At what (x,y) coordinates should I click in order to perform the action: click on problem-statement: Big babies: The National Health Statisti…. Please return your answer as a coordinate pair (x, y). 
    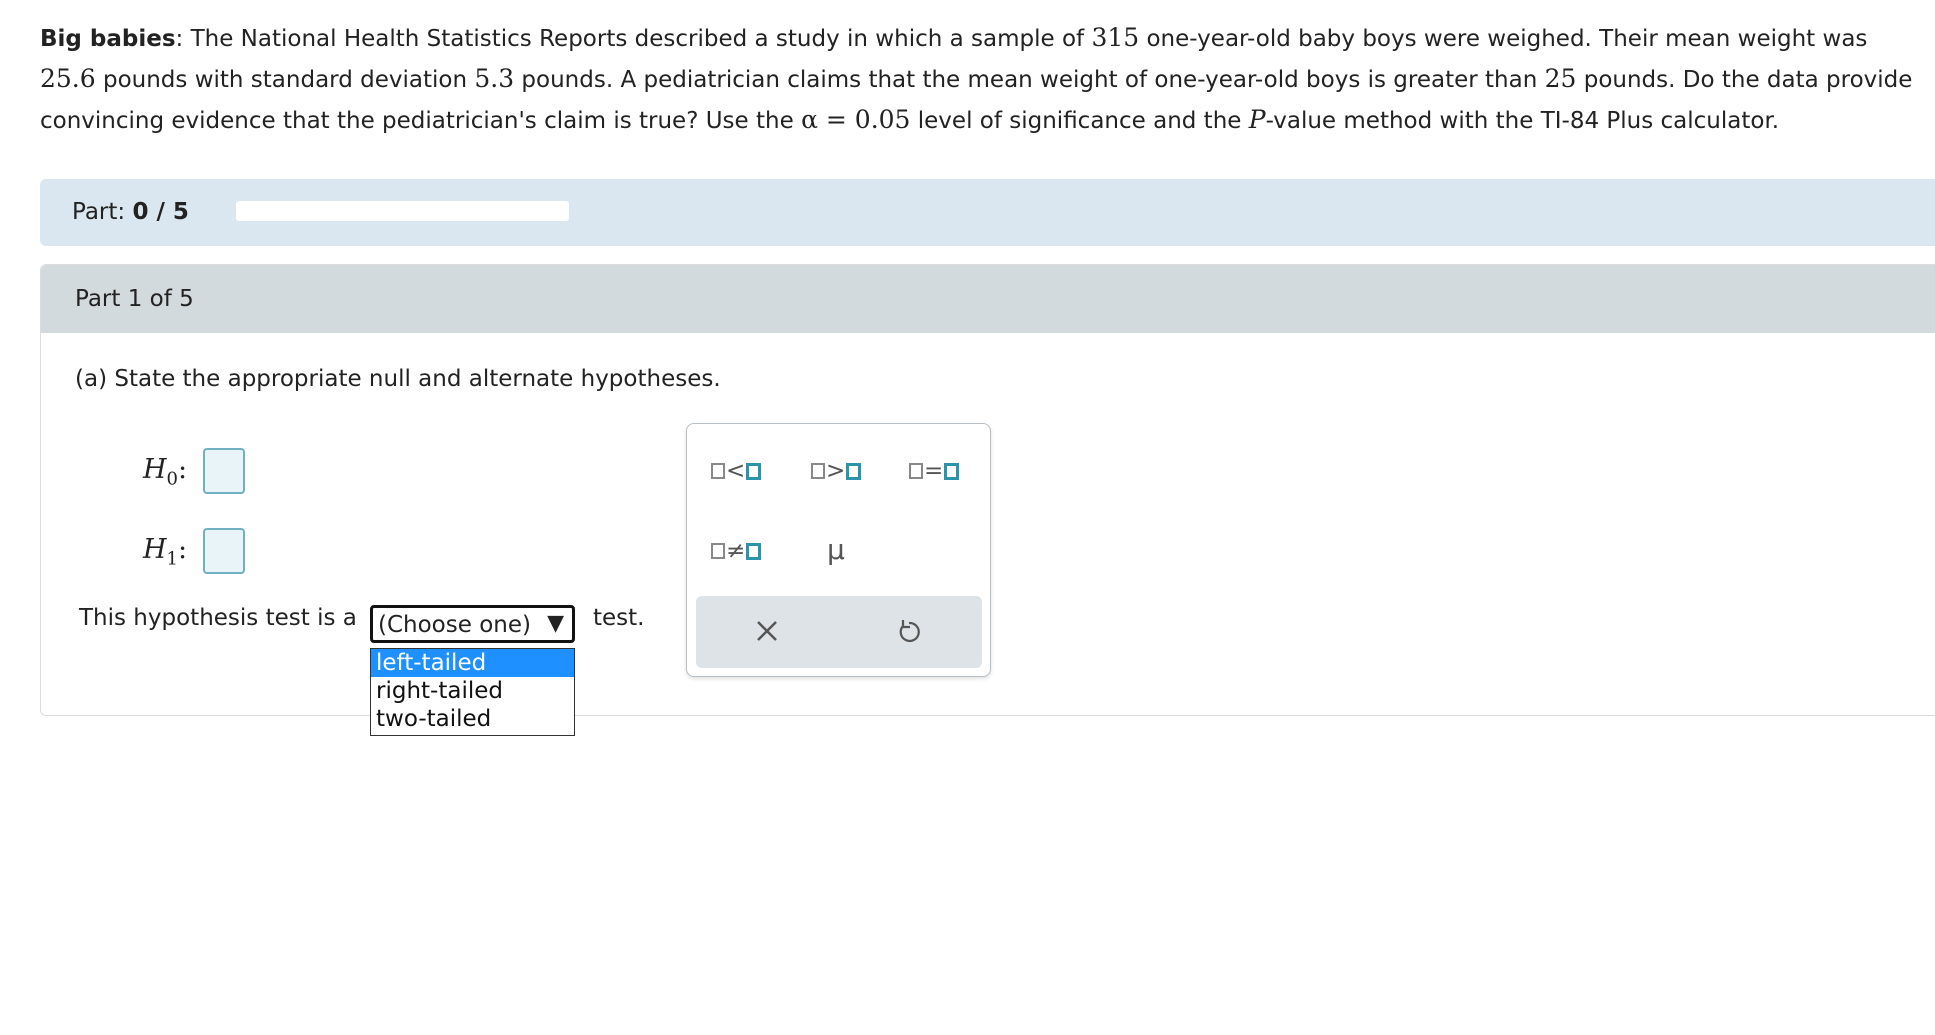
    Looking at the image, I should click on (976, 78).